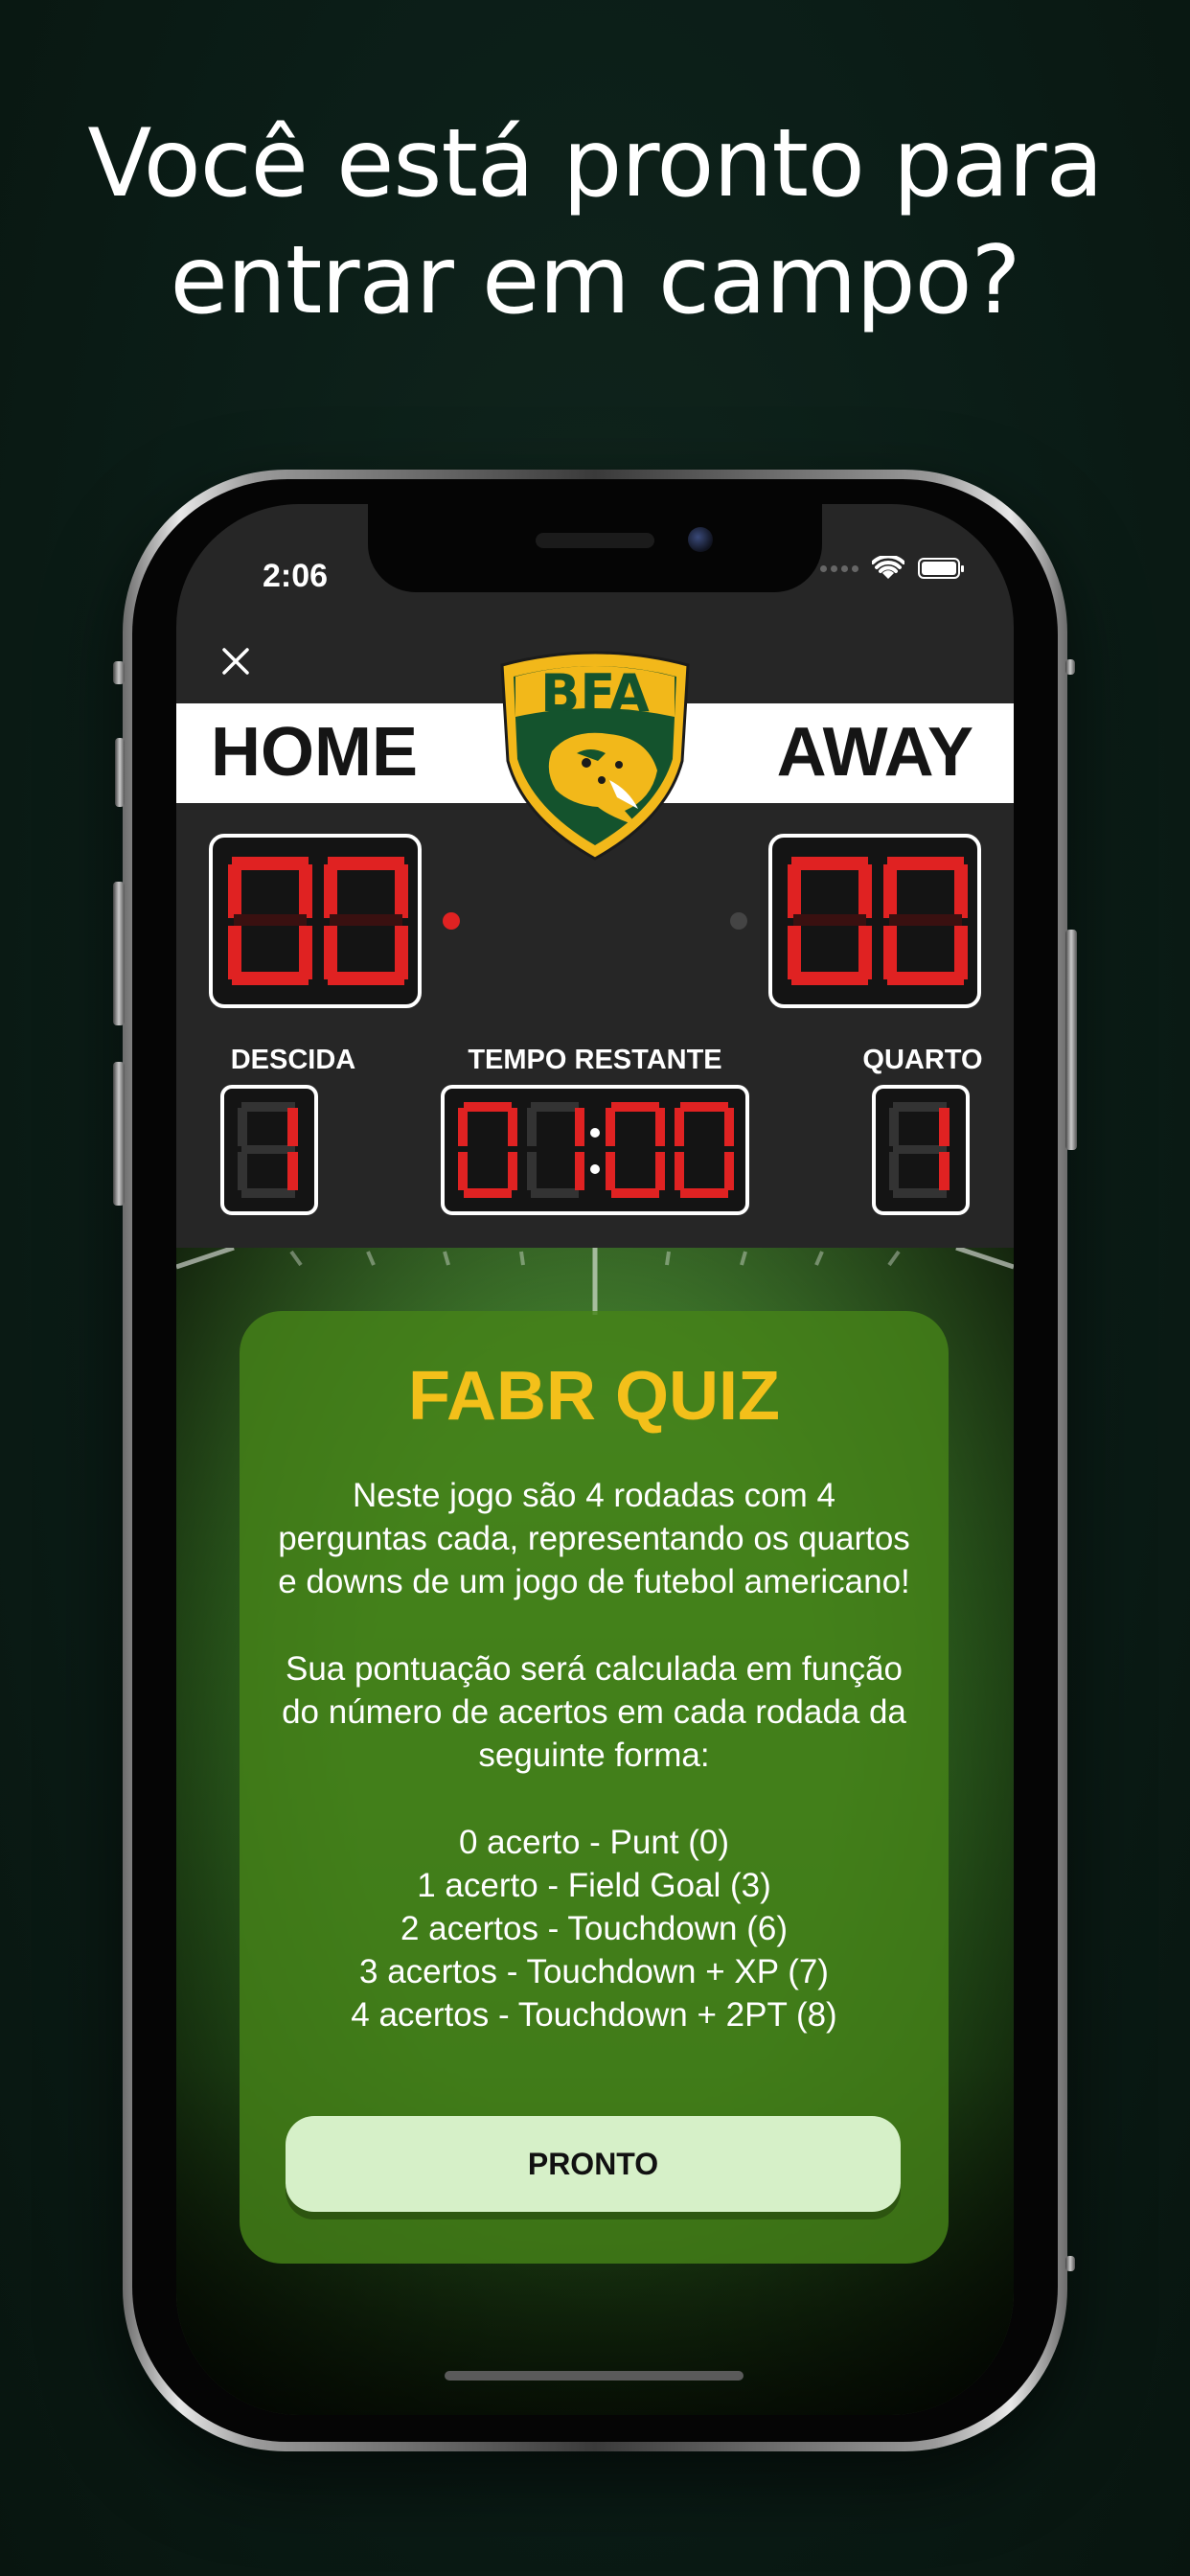  Describe the element at coordinates (594, 1885) in the screenshot. I see `scoring-line: 1 acerto - Field Goal (3)` at that location.